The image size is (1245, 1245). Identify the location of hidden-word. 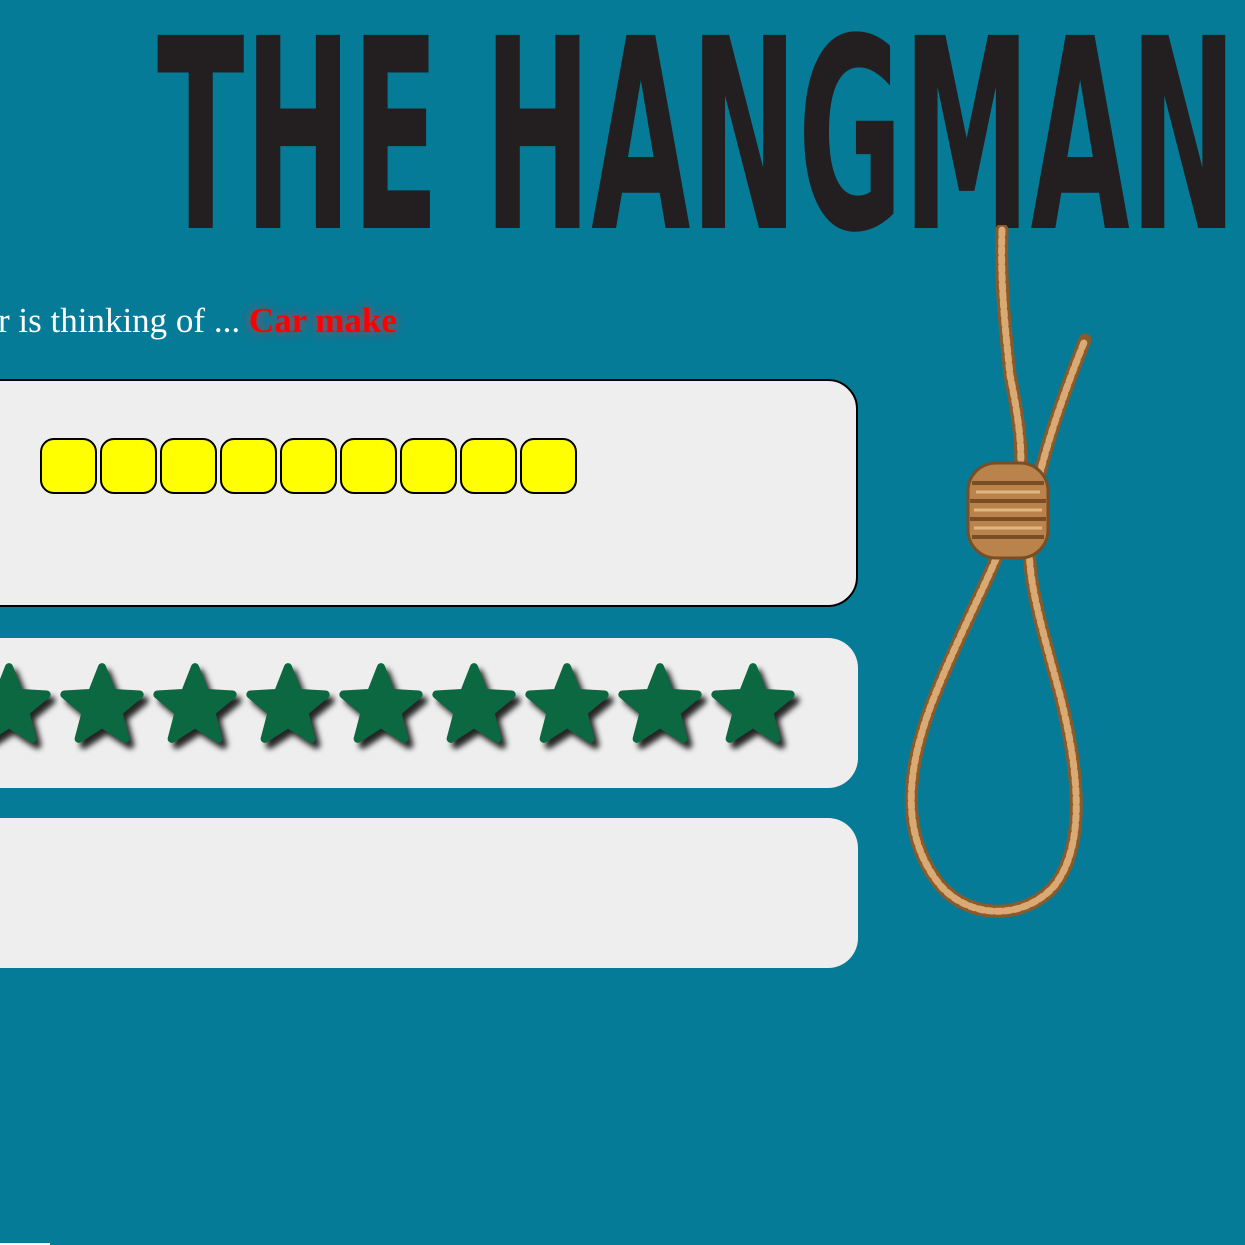
(308, 466).